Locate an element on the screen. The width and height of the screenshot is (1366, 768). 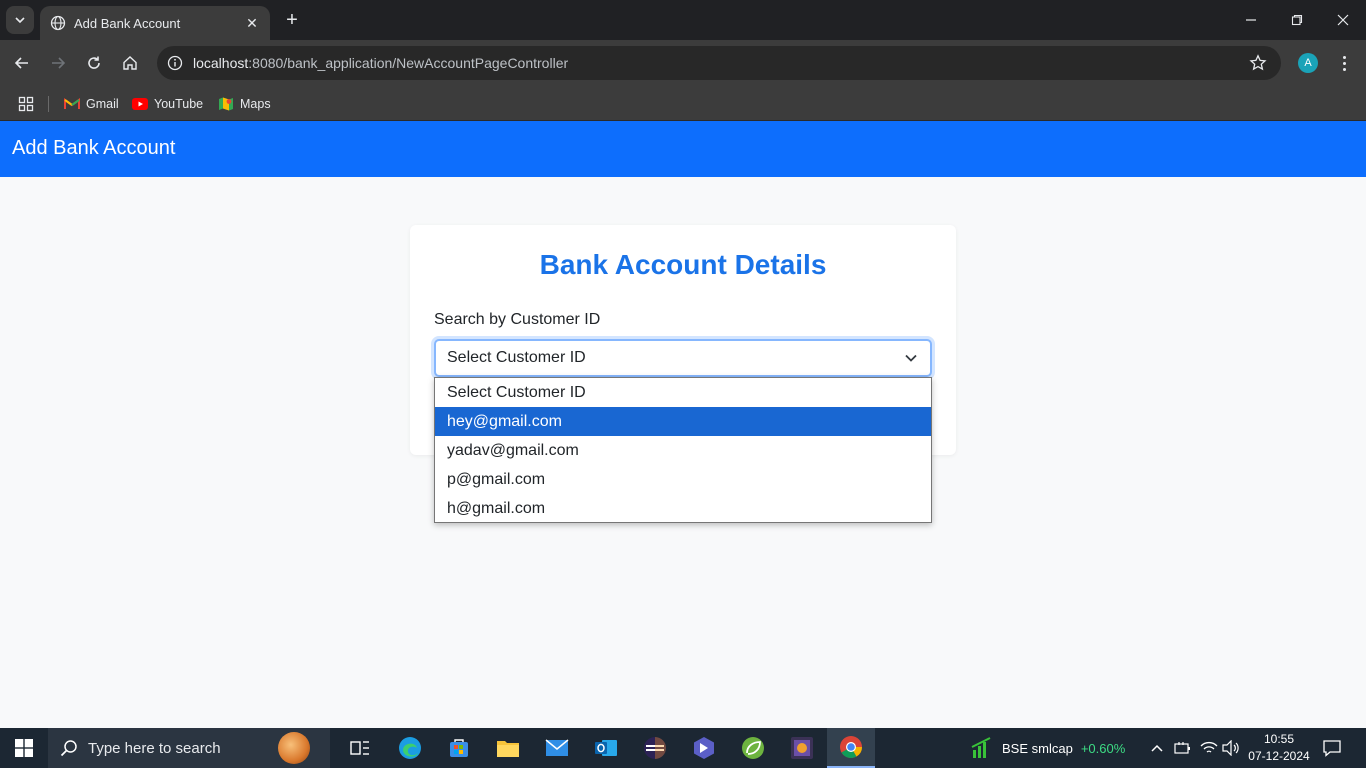
bookmark-star-icon is located at coordinates (1258, 63).